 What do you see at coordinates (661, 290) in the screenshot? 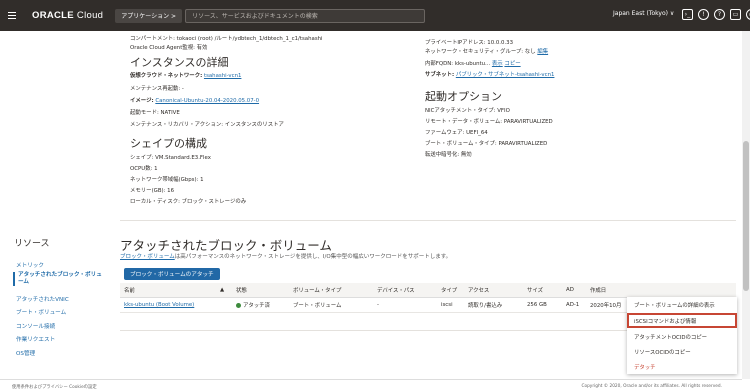
I see `column-created: 作成日` at bounding box center [661, 290].